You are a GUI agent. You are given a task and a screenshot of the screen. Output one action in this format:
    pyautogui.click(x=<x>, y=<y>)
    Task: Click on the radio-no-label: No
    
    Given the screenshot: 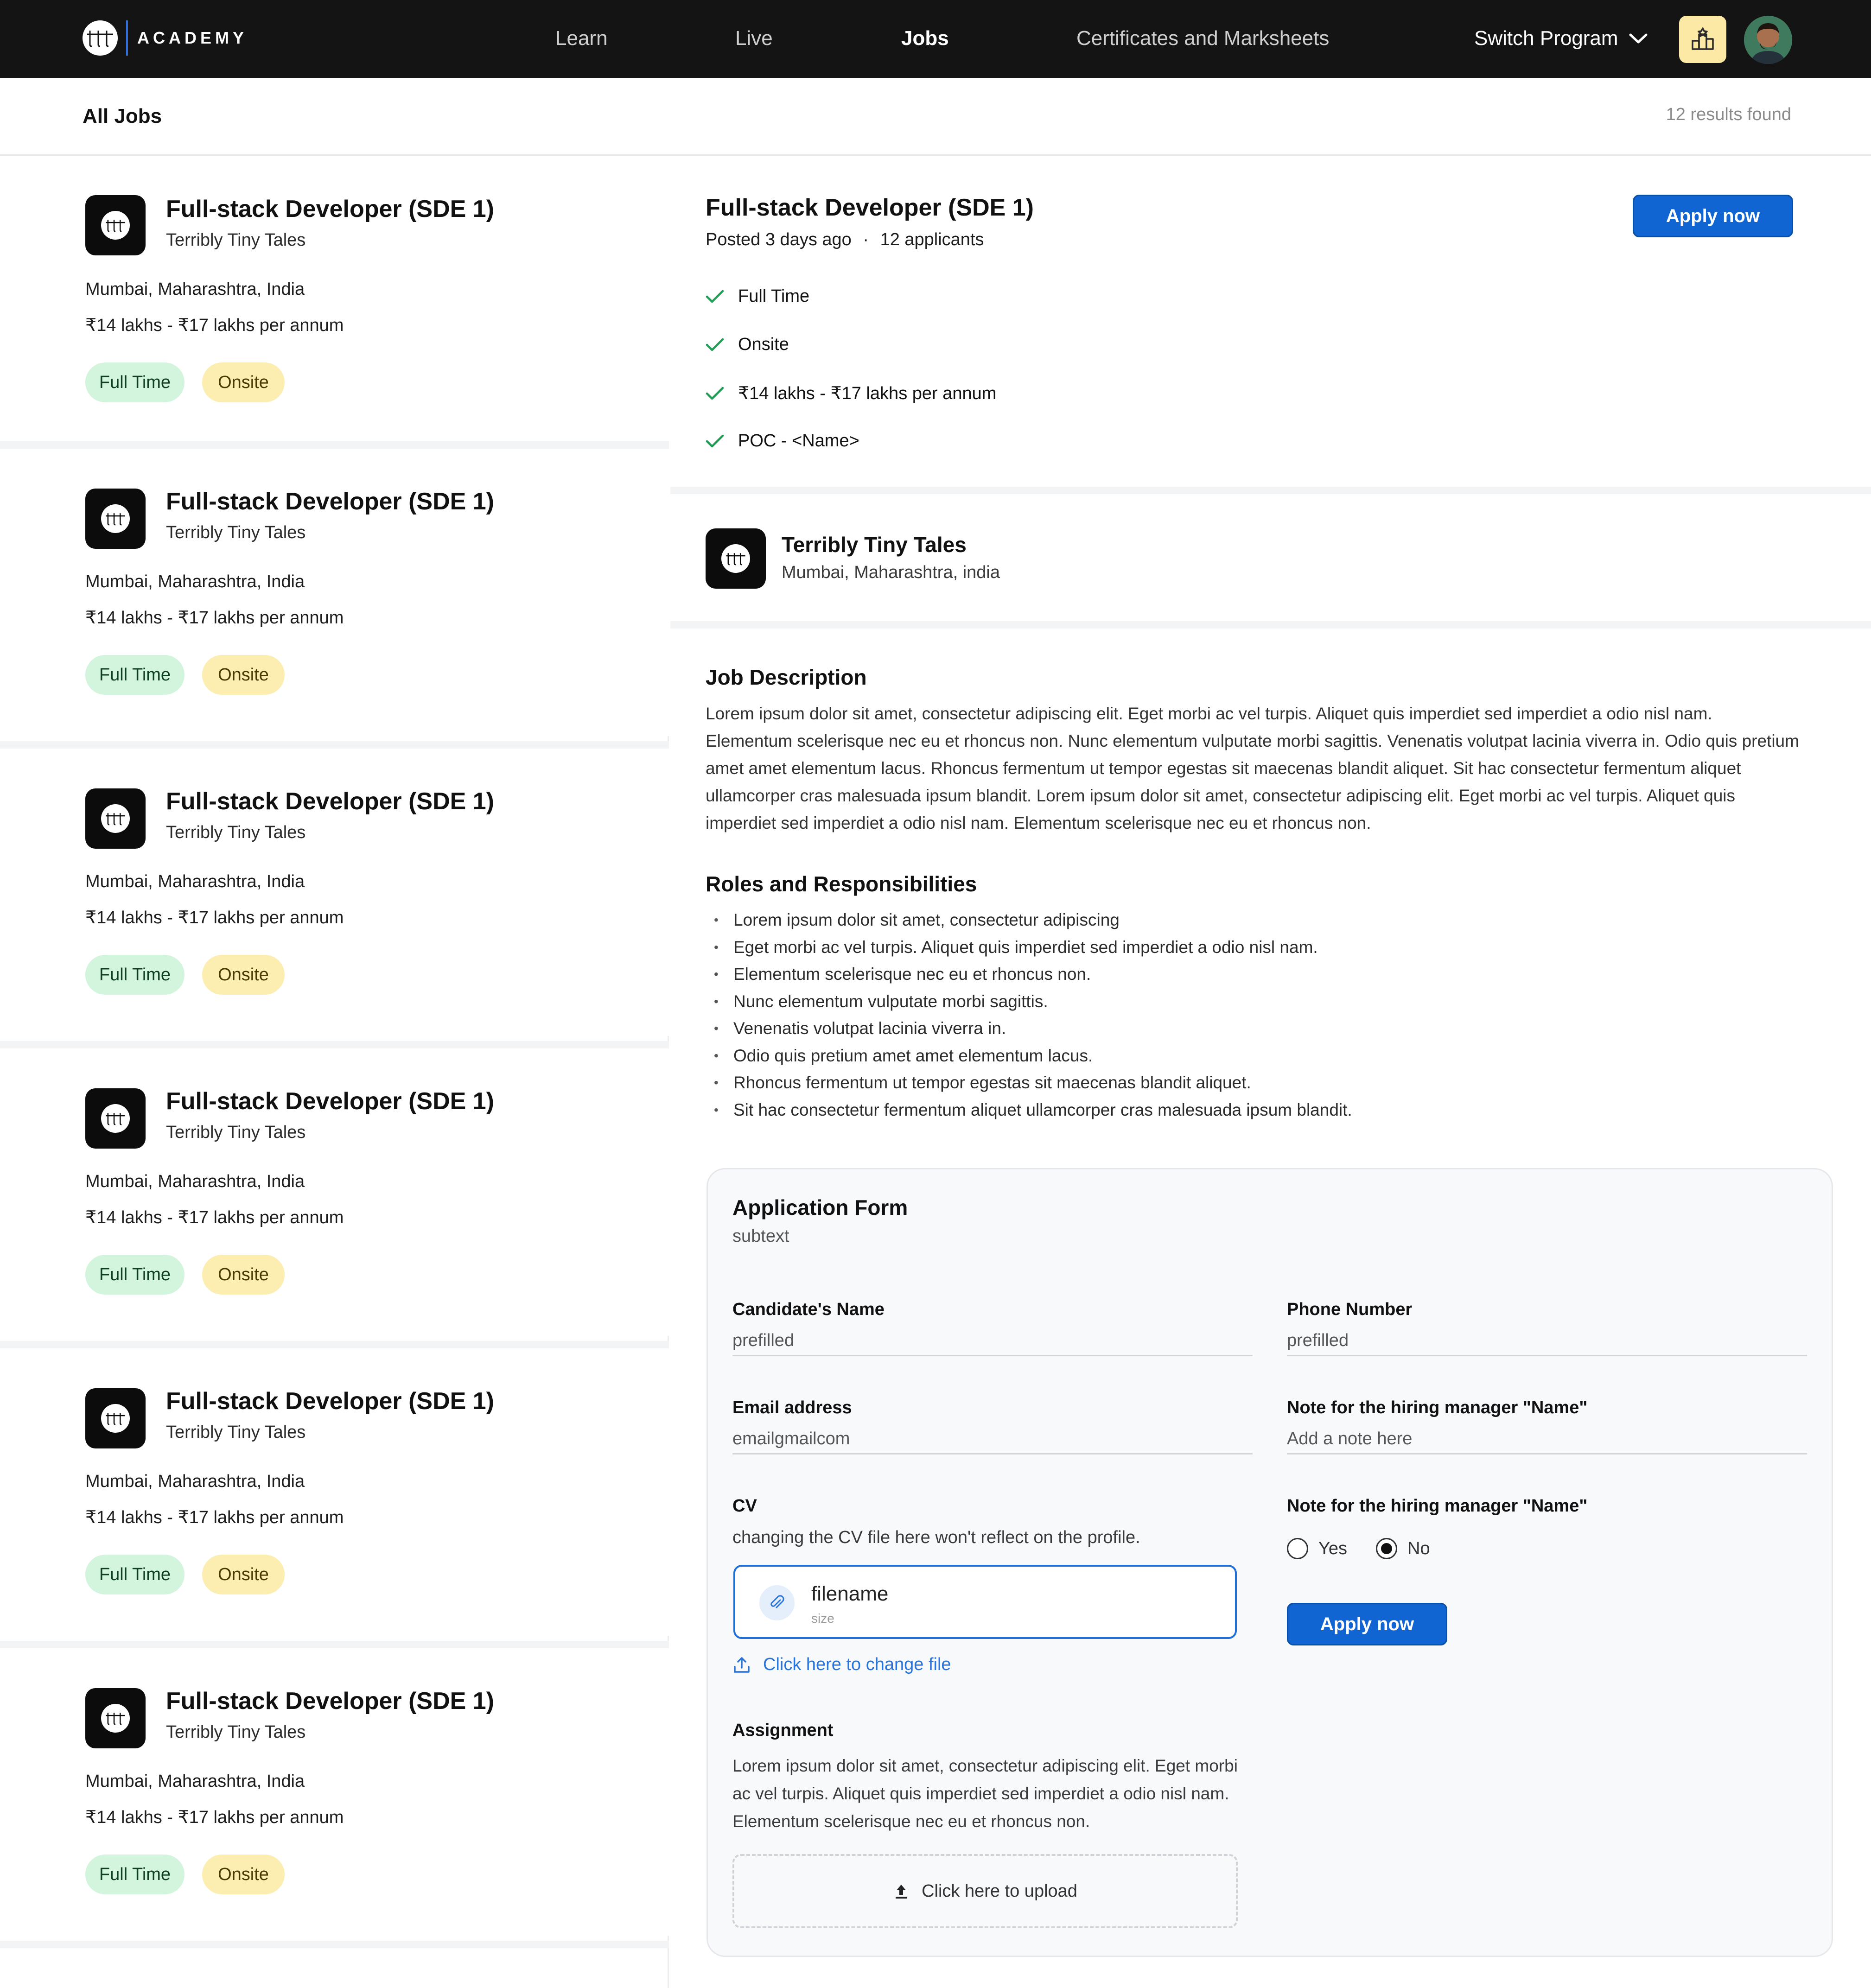 What is the action you would take?
    pyautogui.click(x=1418, y=1548)
    